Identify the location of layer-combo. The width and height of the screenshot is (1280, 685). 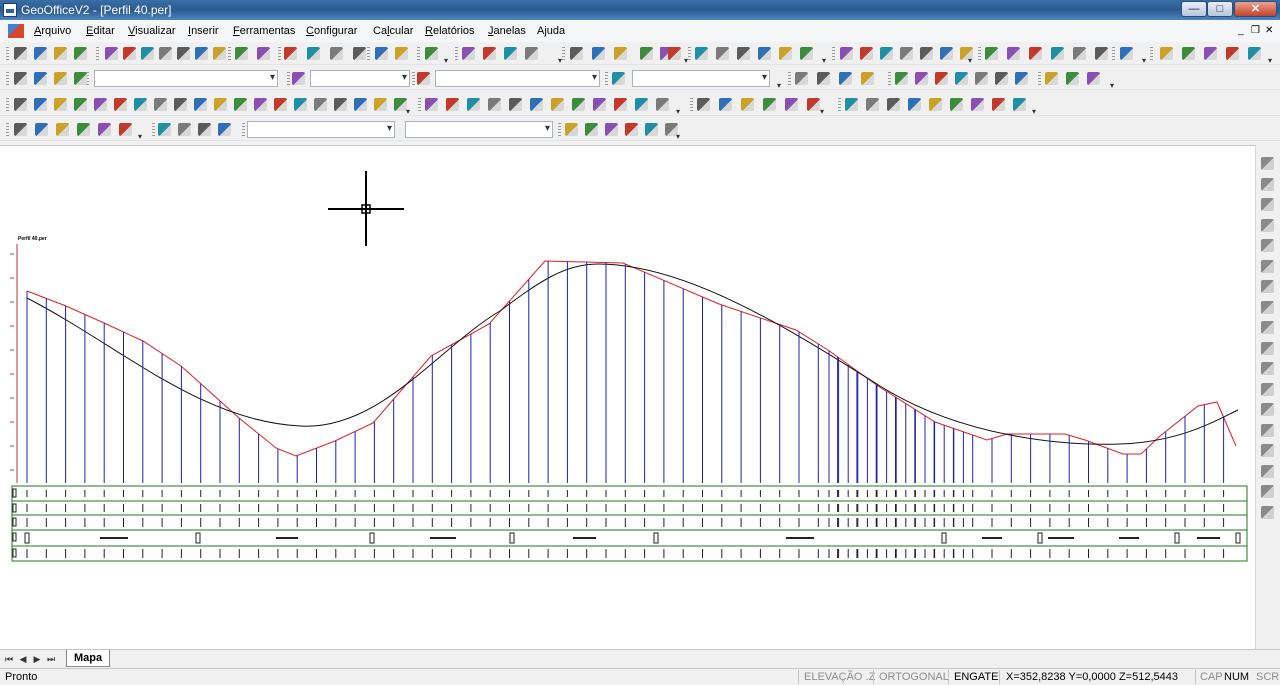
(186, 78).